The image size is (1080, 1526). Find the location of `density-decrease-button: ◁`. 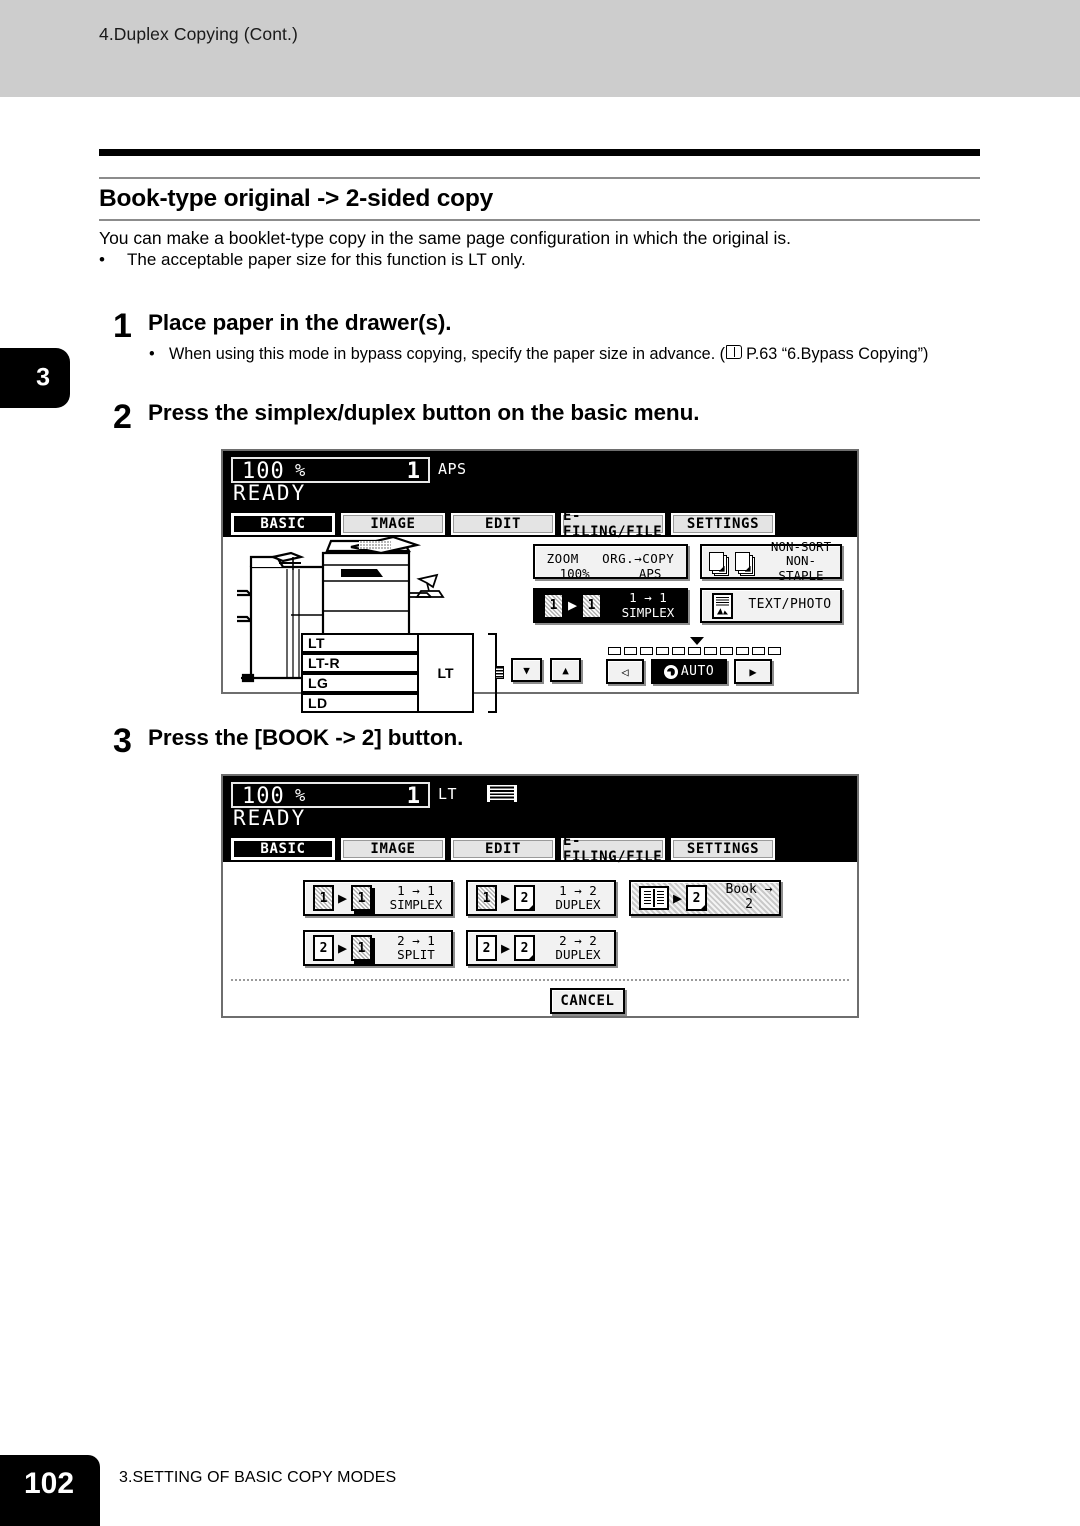

density-decrease-button: ◁ is located at coordinates (625, 671).